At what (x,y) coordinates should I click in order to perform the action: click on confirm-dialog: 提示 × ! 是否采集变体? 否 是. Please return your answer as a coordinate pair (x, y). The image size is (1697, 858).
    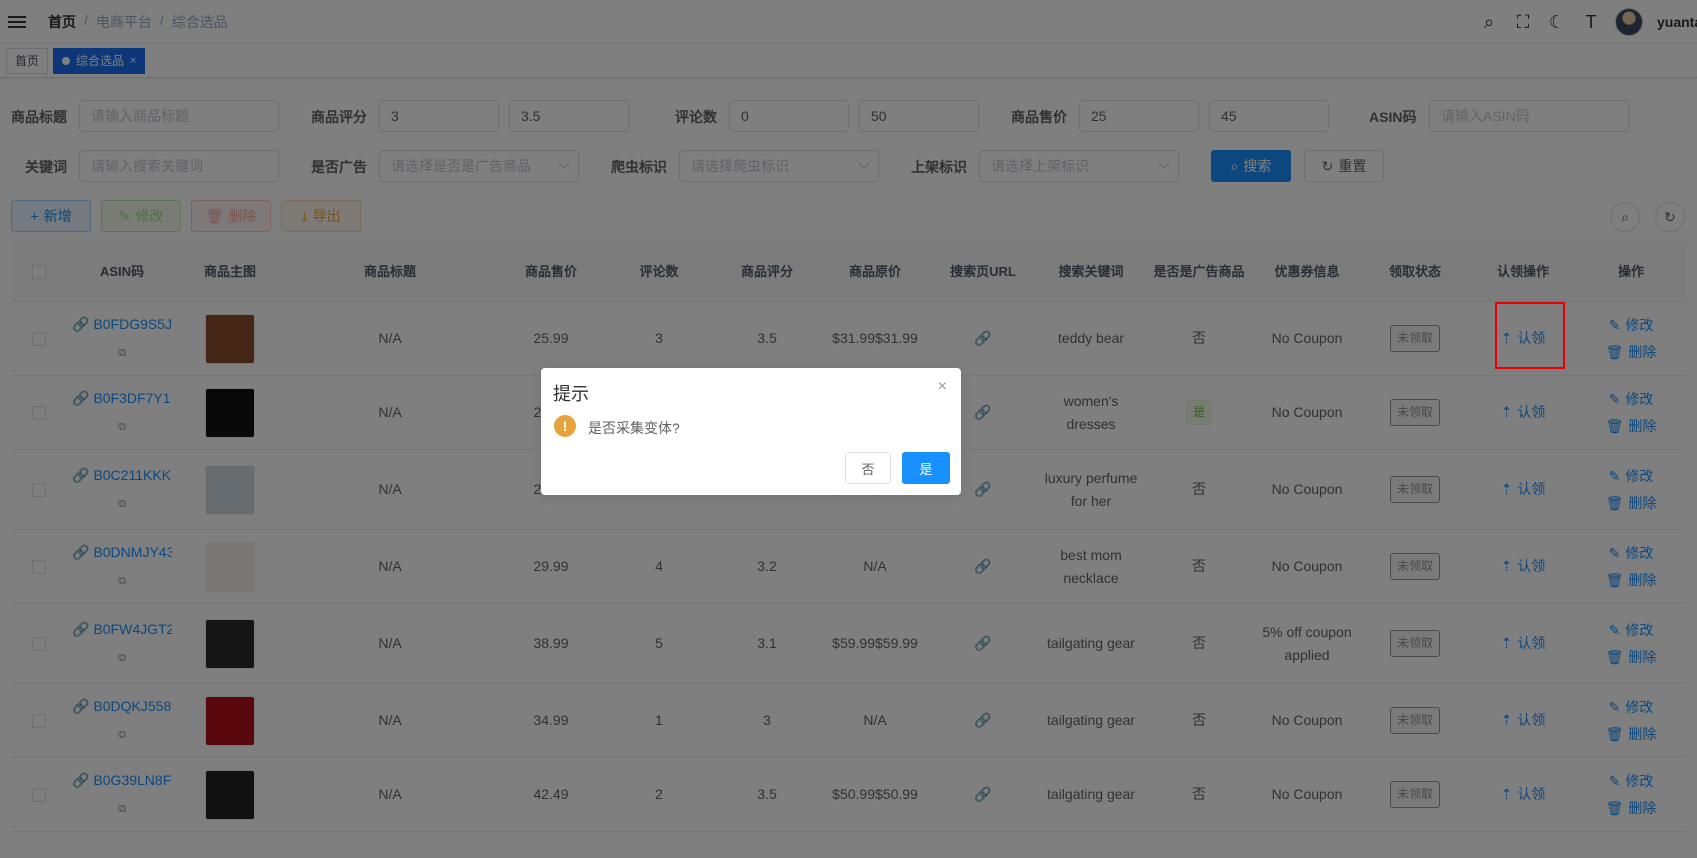
    Looking at the image, I should click on (751, 431).